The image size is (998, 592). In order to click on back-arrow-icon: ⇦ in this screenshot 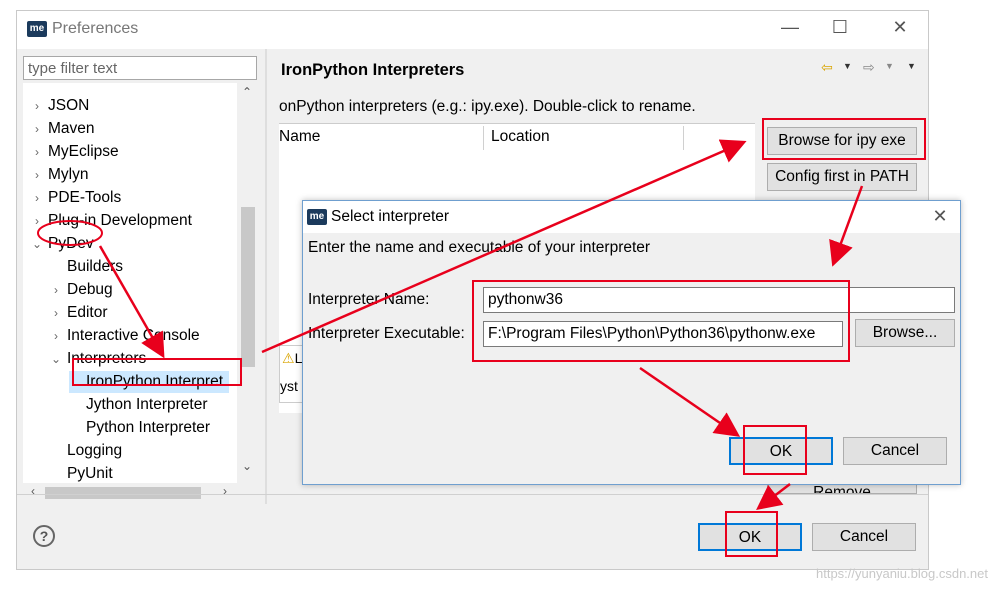, I will do `click(827, 67)`.